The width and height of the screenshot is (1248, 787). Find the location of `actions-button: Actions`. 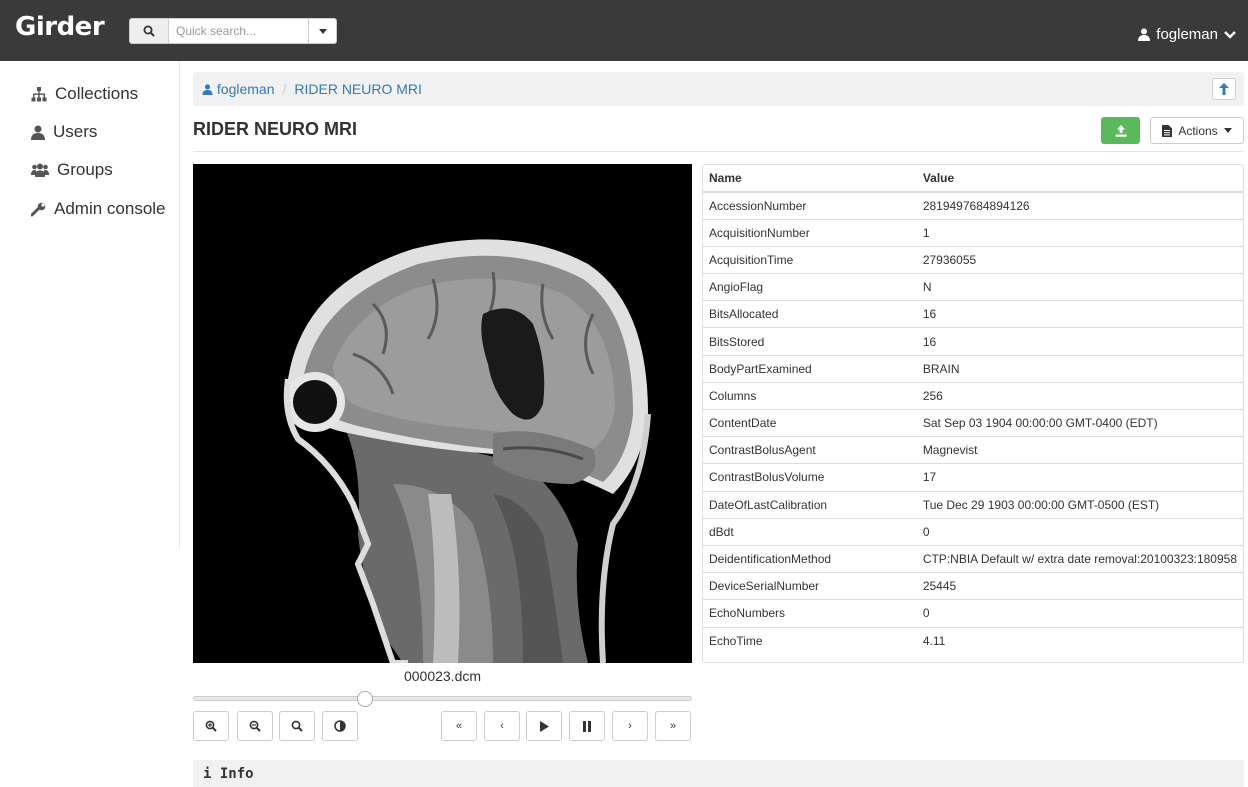

actions-button: Actions is located at coordinates (1197, 130).